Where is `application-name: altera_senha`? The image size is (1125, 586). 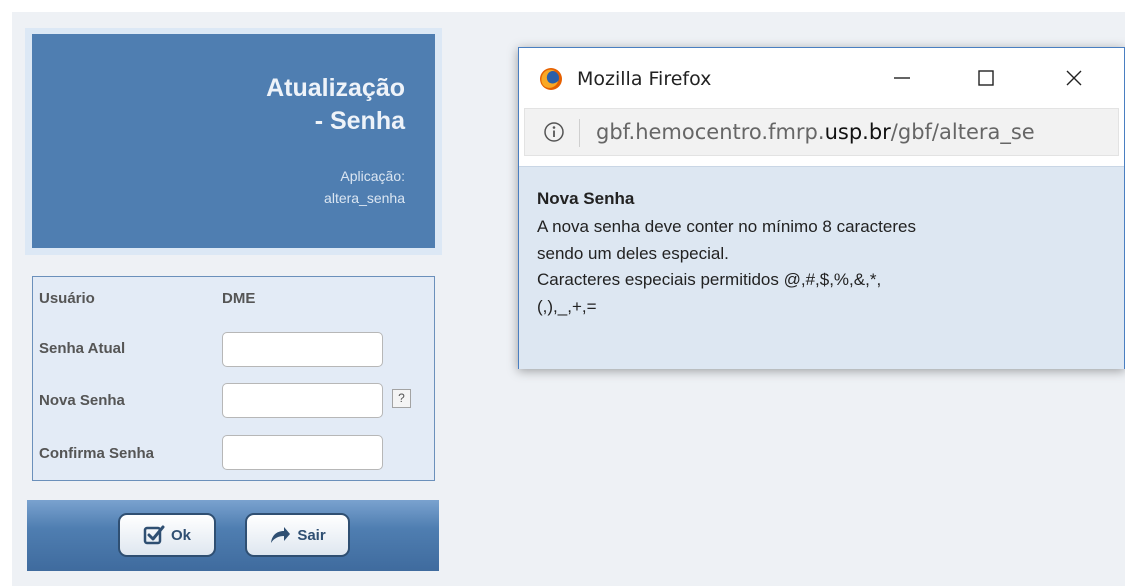 application-name: altera_senha is located at coordinates (364, 198).